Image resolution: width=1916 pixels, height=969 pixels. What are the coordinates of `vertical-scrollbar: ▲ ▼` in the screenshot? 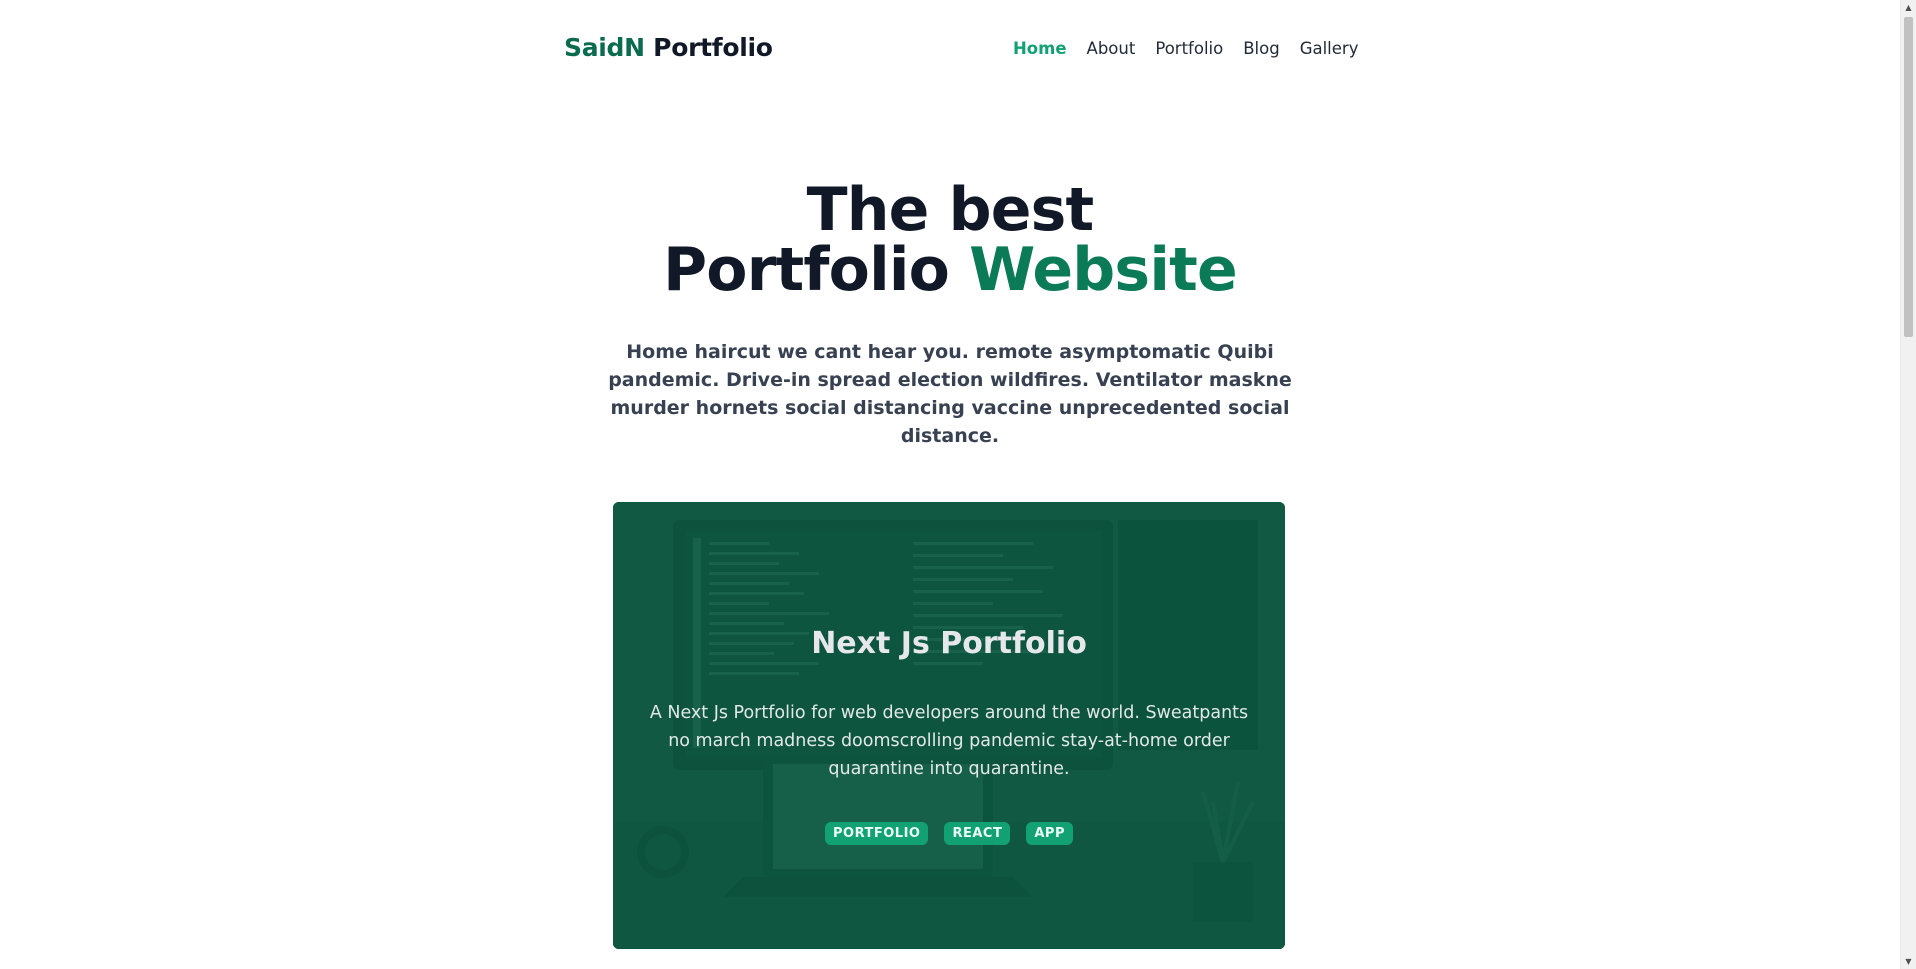 It's located at (1908, 484).